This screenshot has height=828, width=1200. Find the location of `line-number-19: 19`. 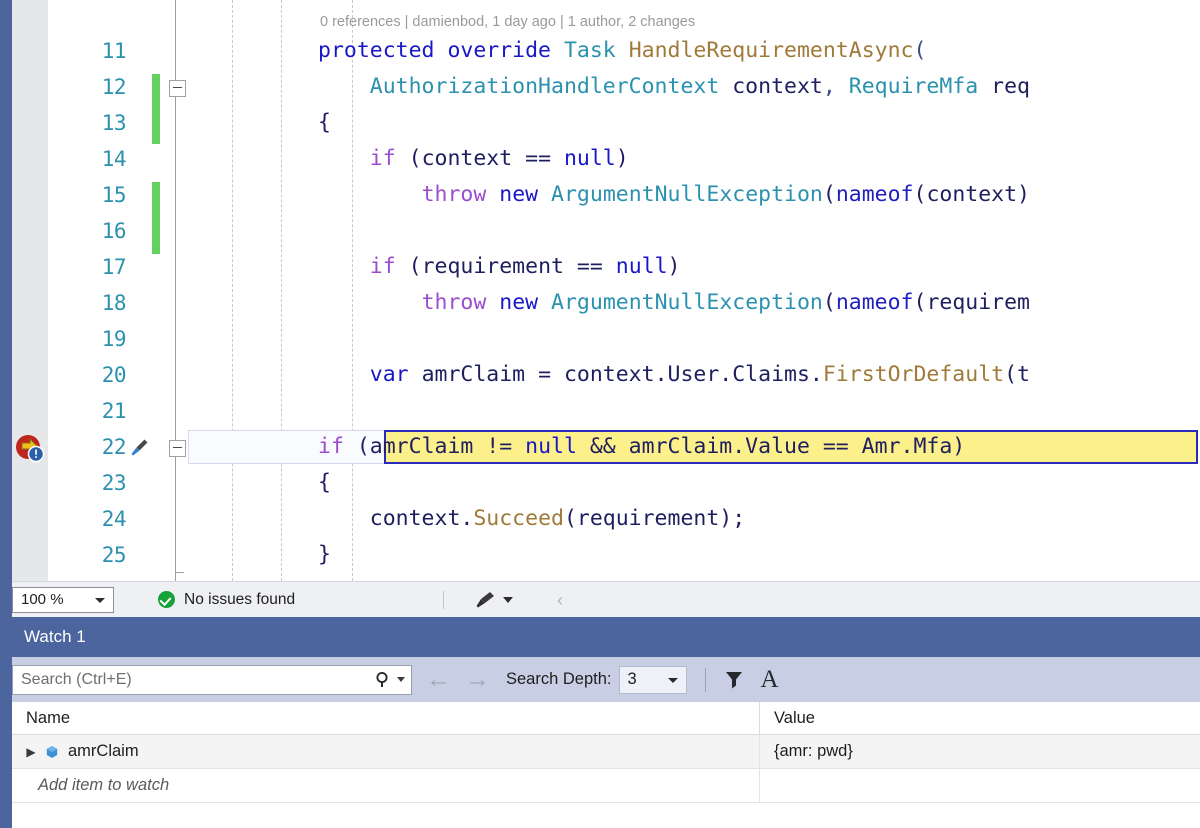

line-number-19: 19 is located at coordinates (114, 339).